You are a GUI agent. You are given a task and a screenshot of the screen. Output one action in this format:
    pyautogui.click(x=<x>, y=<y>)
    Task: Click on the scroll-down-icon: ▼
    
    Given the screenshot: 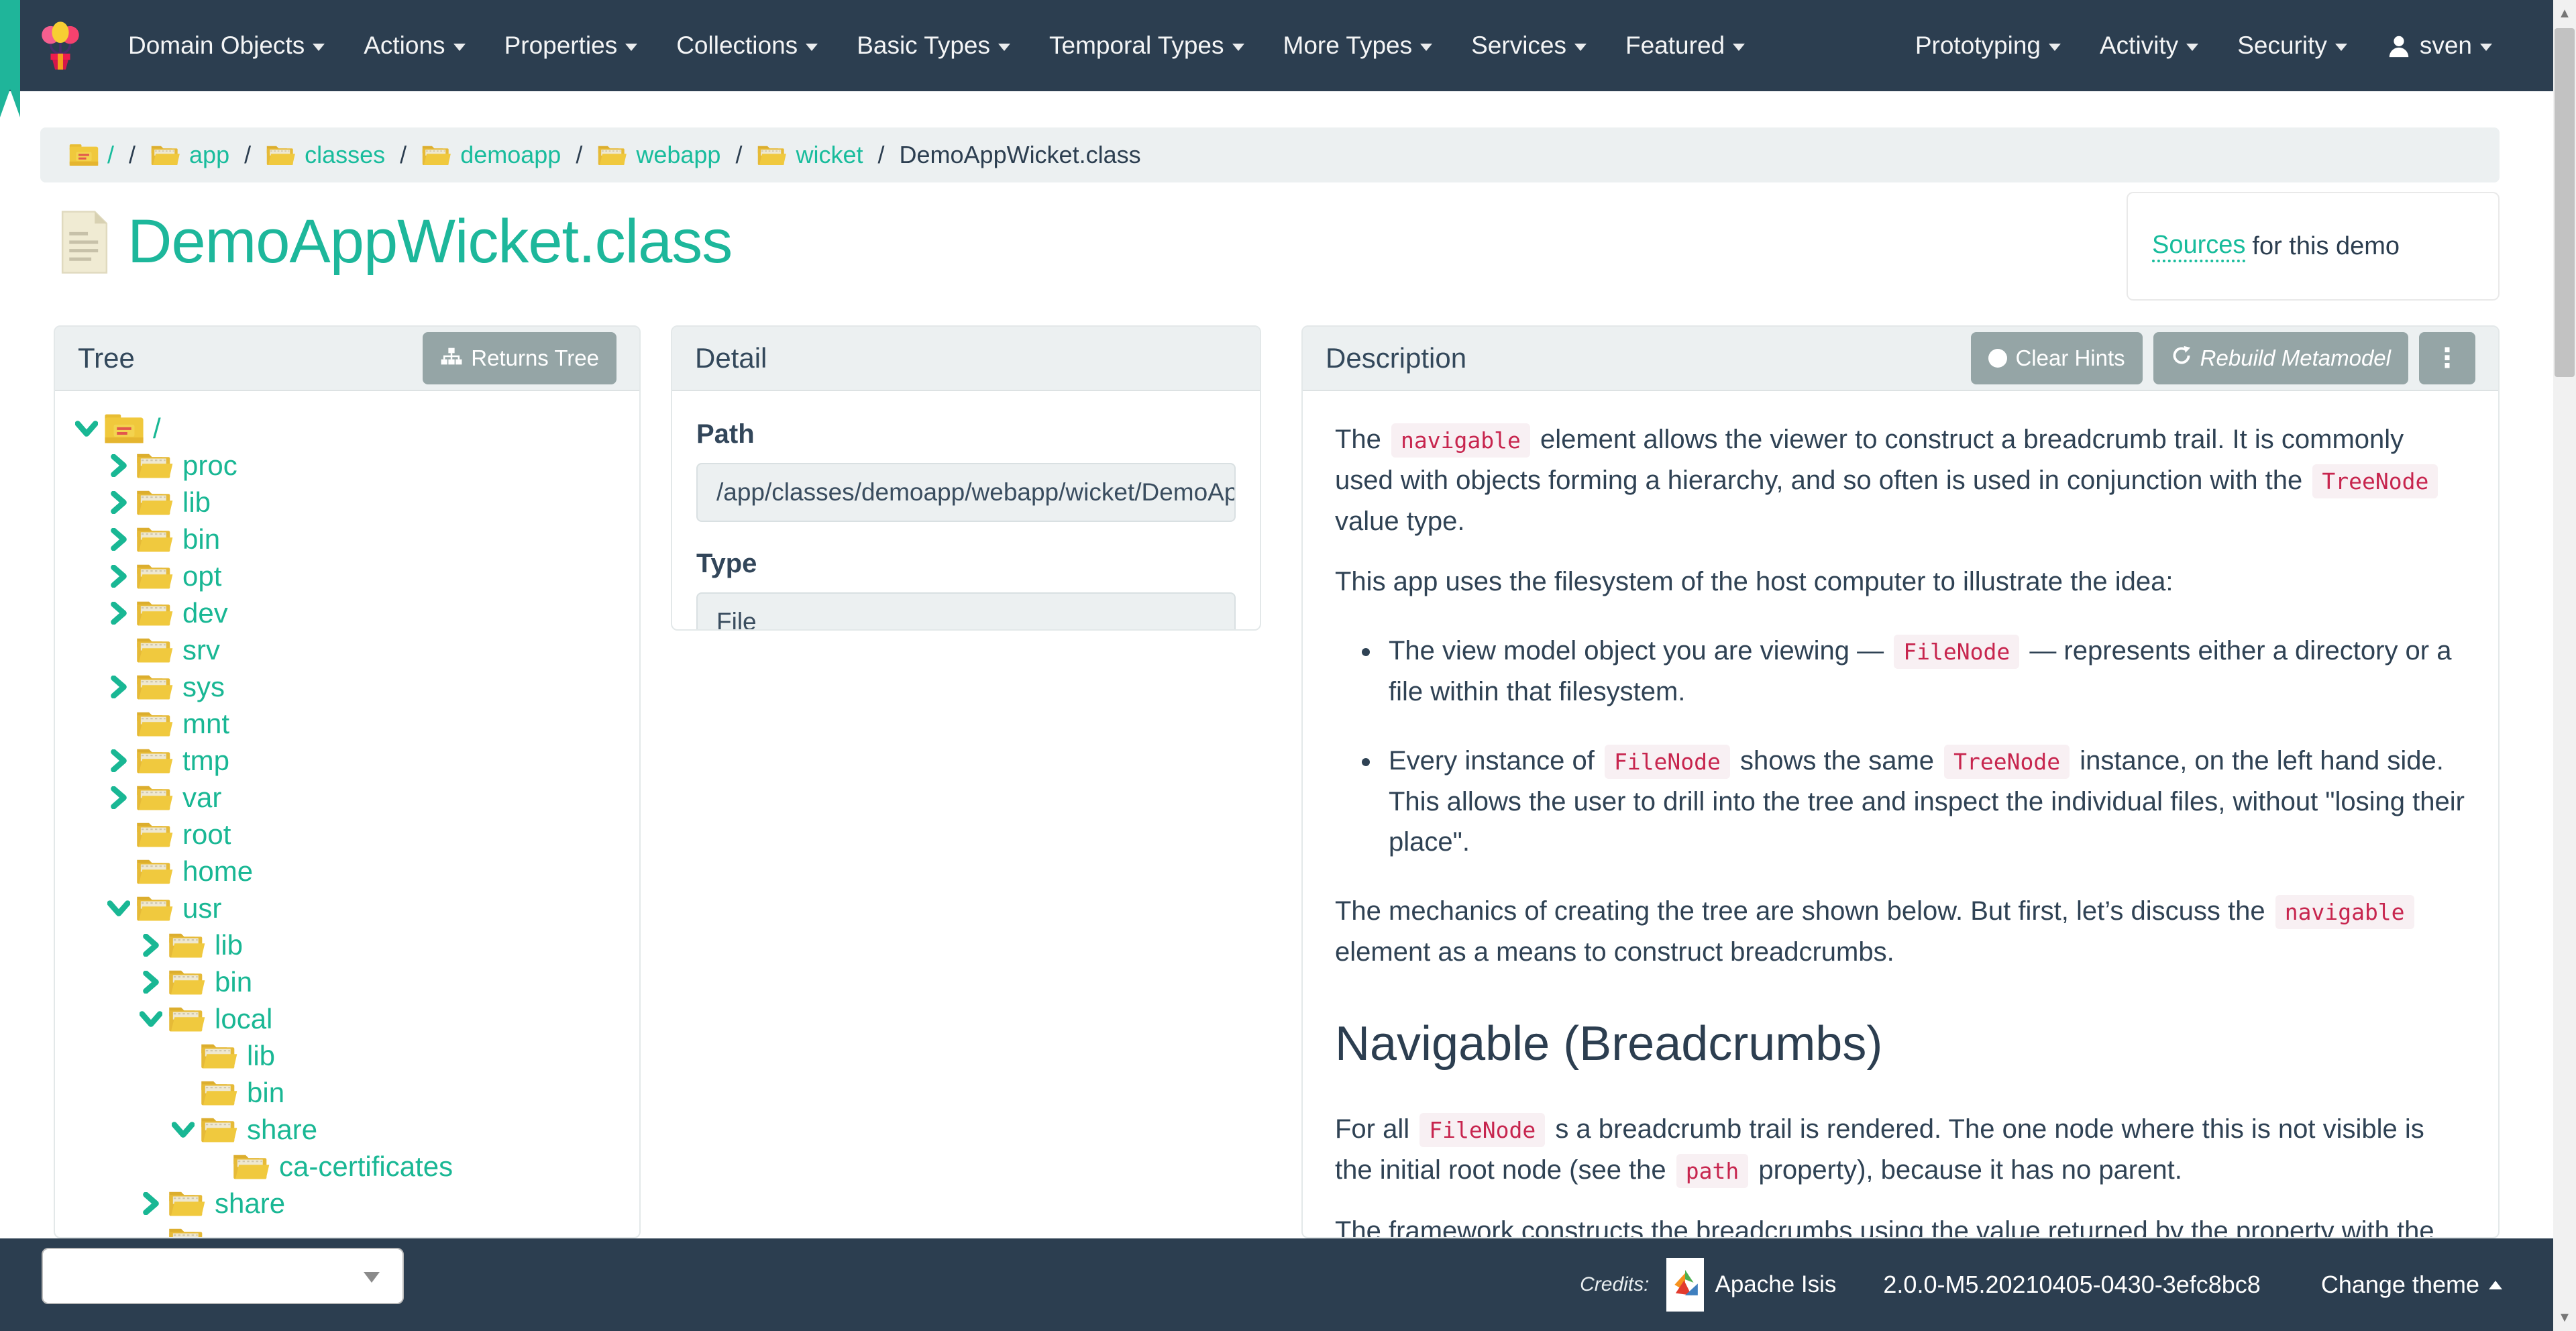 What is the action you would take?
    pyautogui.click(x=2564, y=1317)
    